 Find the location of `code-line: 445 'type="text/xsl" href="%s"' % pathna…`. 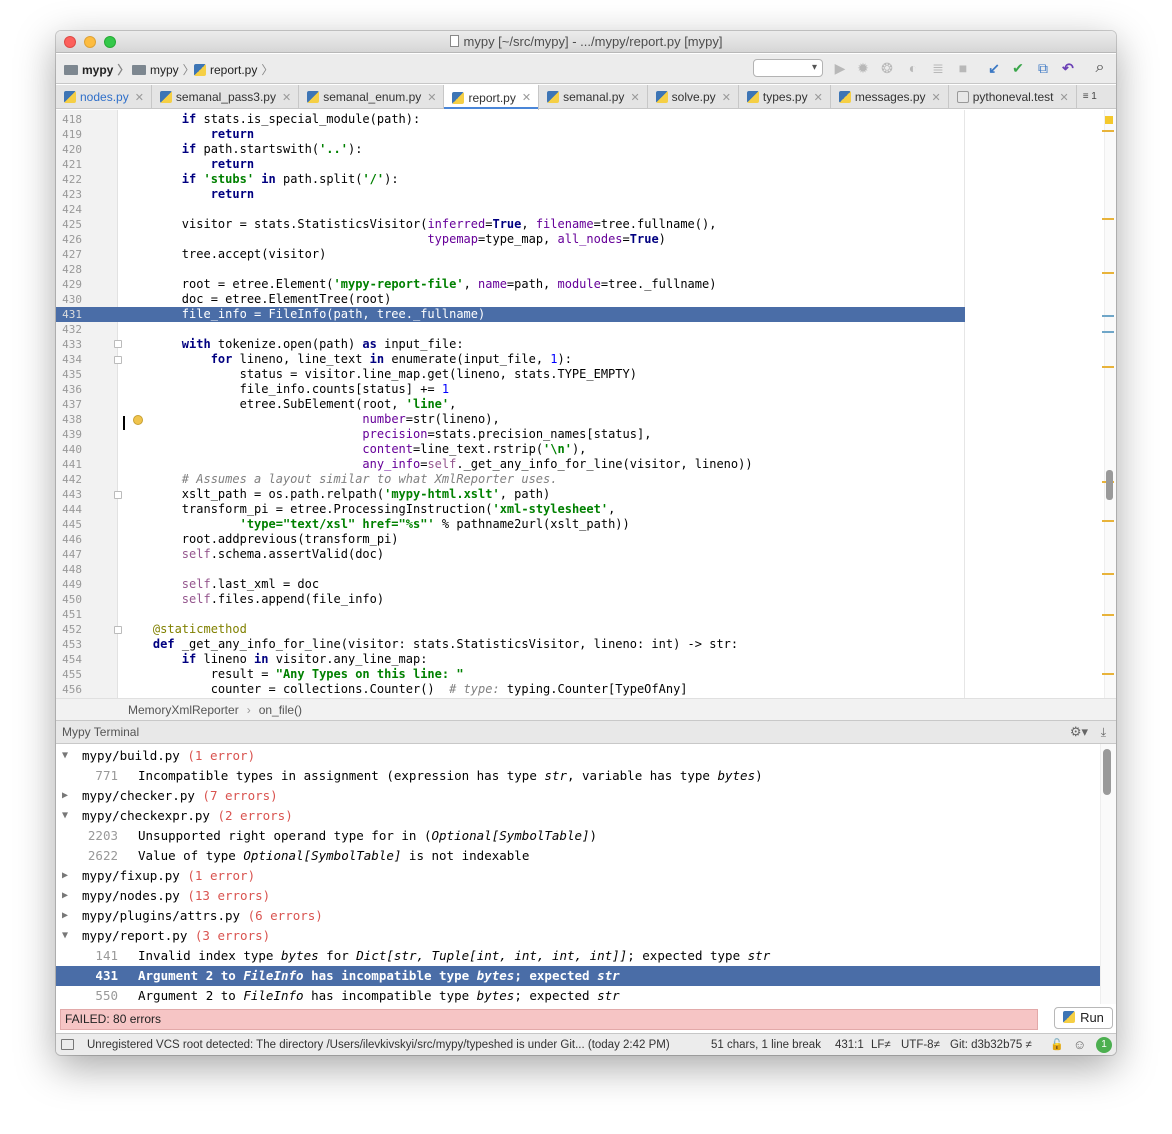

code-line: 445 'type="text/xsl" href="%s"' % pathna… is located at coordinates (579, 524).